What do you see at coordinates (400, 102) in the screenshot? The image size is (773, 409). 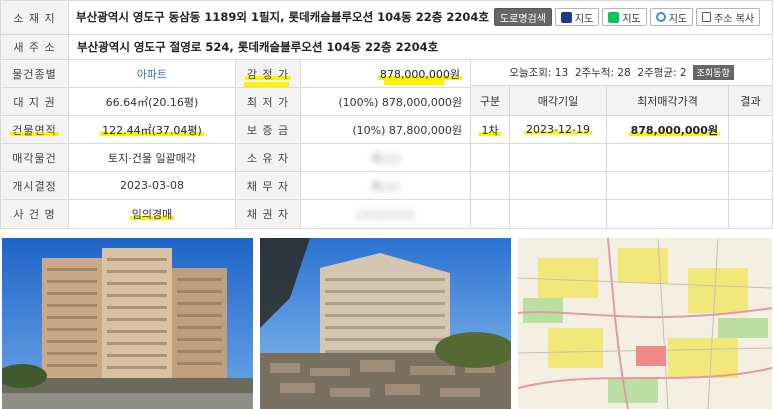 I see `minimum-value: (100%) 878,000,000원` at bounding box center [400, 102].